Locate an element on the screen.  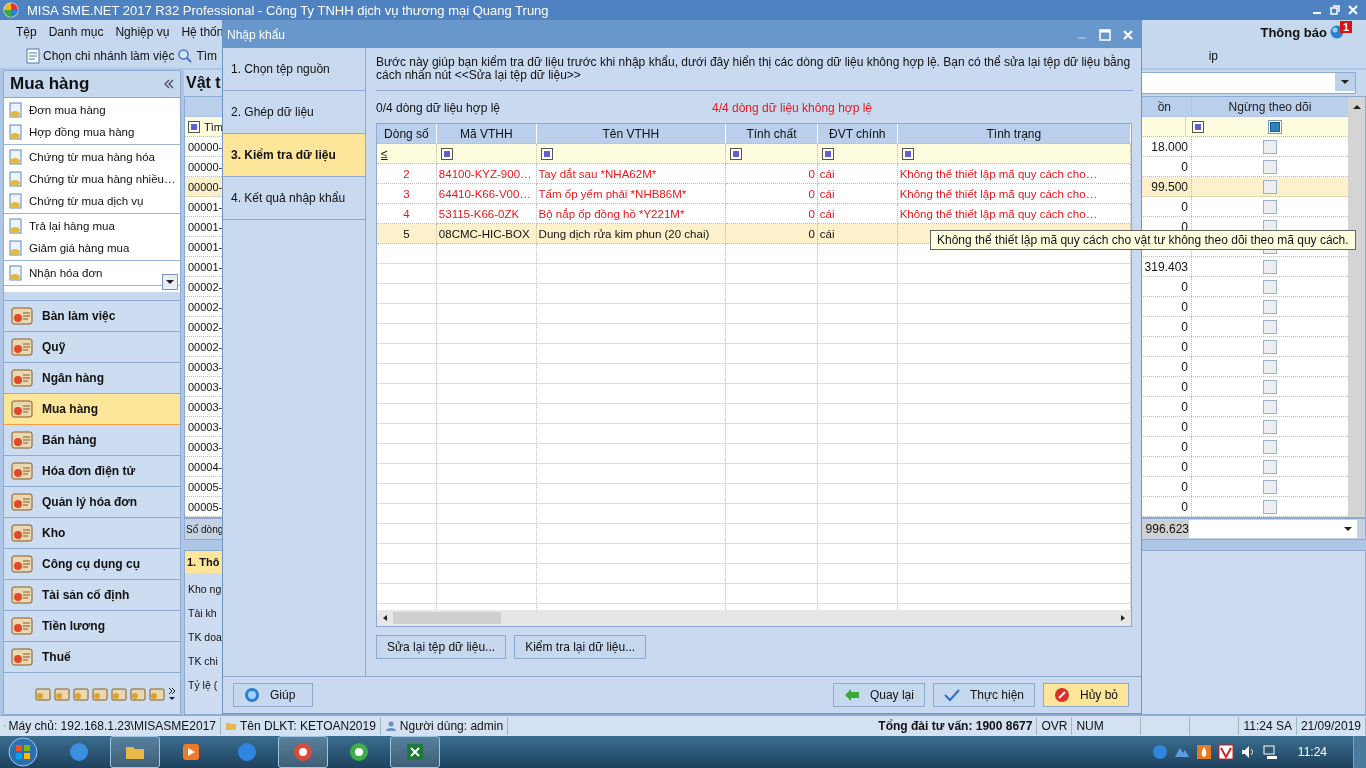
network-icon is located at coordinates (1269, 752).